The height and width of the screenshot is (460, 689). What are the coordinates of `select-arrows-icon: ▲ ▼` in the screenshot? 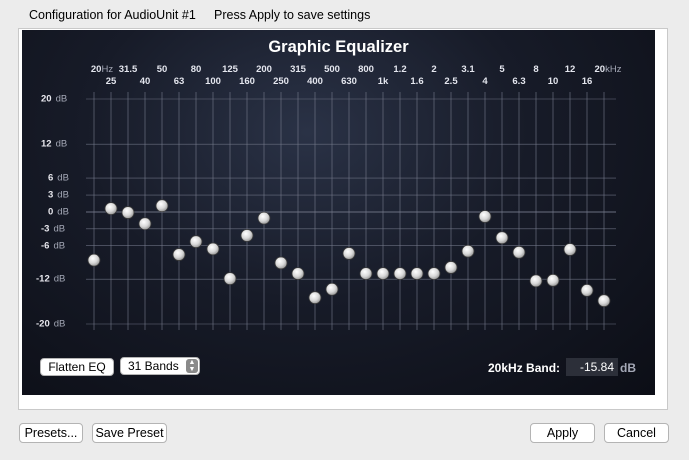 It's located at (192, 366).